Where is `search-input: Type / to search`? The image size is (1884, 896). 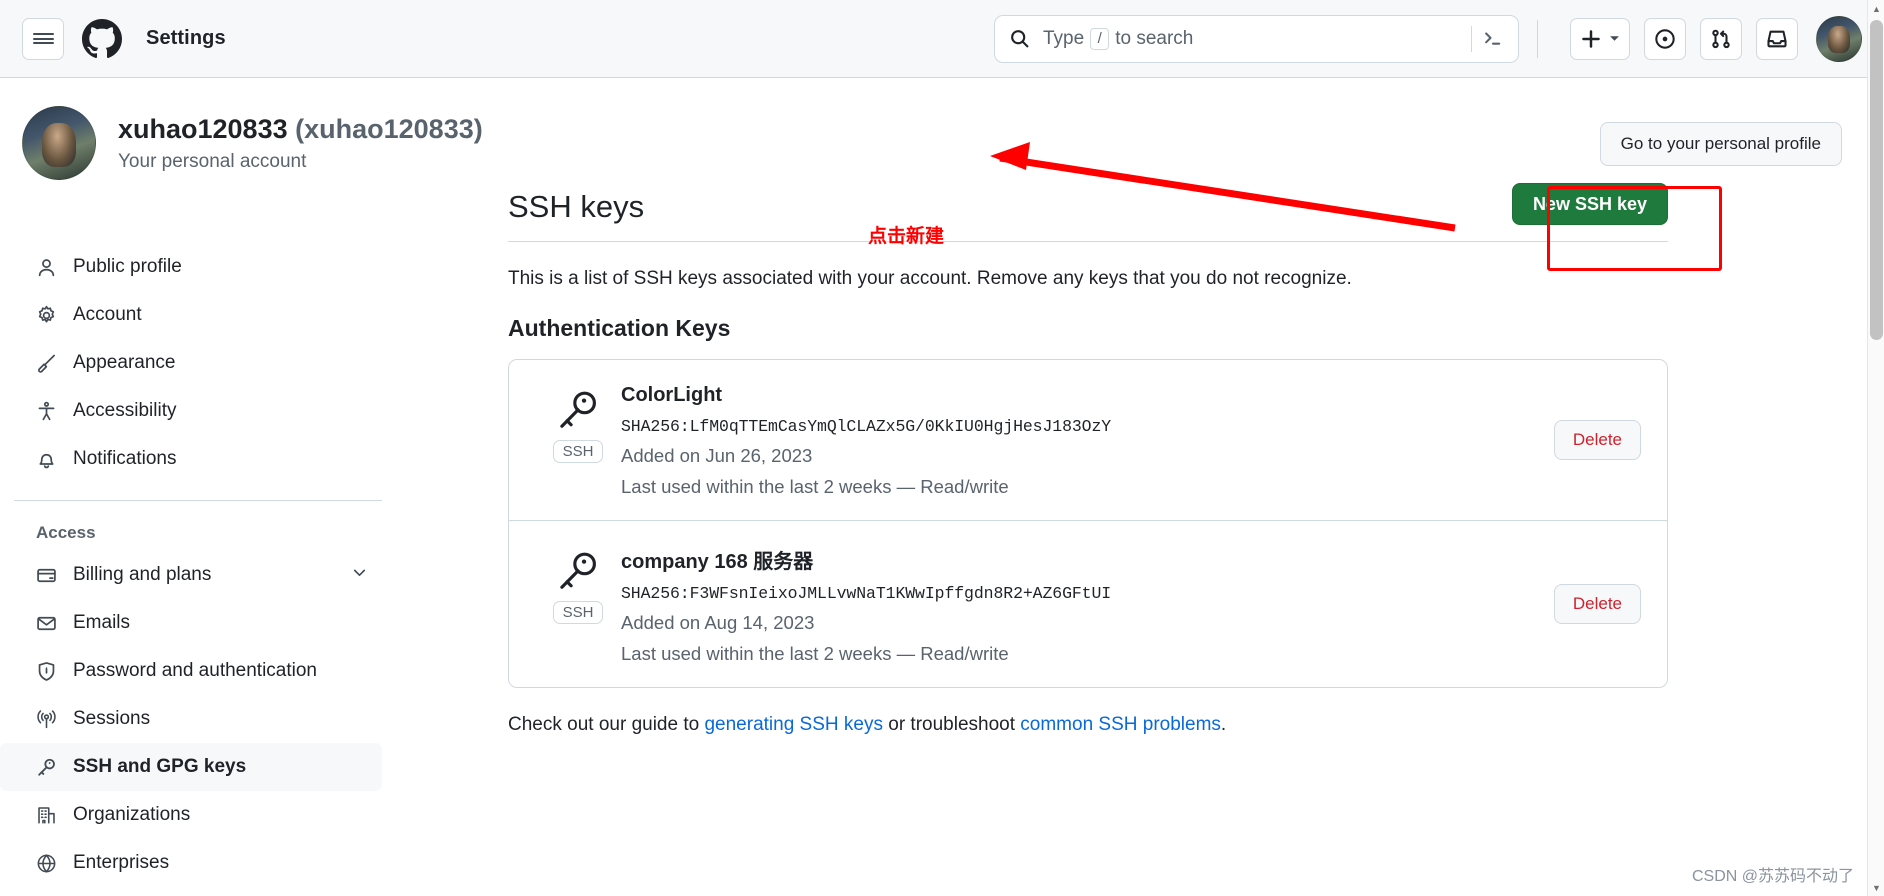
search-input: Type / to search is located at coordinates (1256, 38).